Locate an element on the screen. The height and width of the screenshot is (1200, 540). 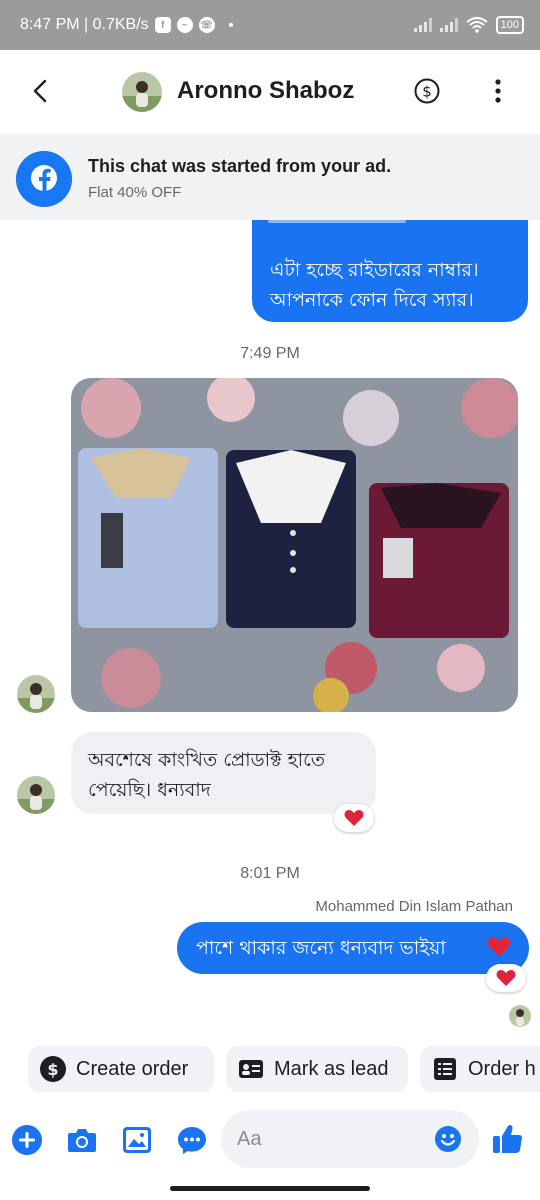
camera-icon is located at coordinates (82, 1140).